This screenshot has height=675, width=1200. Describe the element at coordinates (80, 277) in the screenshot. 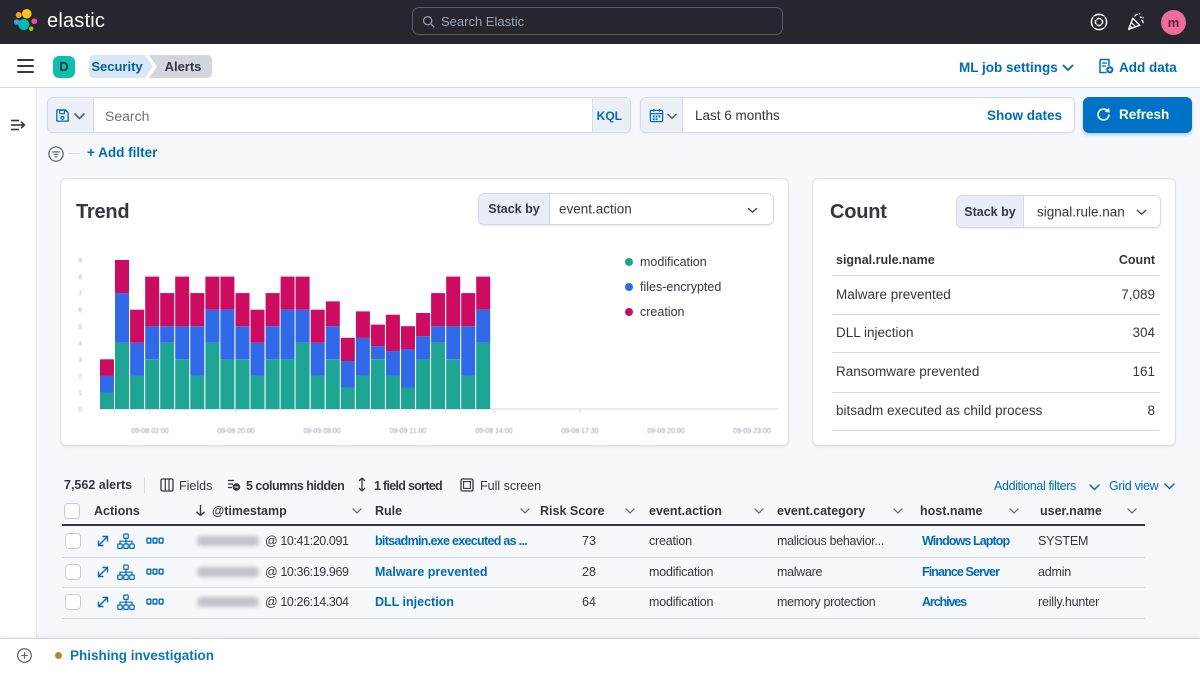

I see `svg-text: 8` at that location.